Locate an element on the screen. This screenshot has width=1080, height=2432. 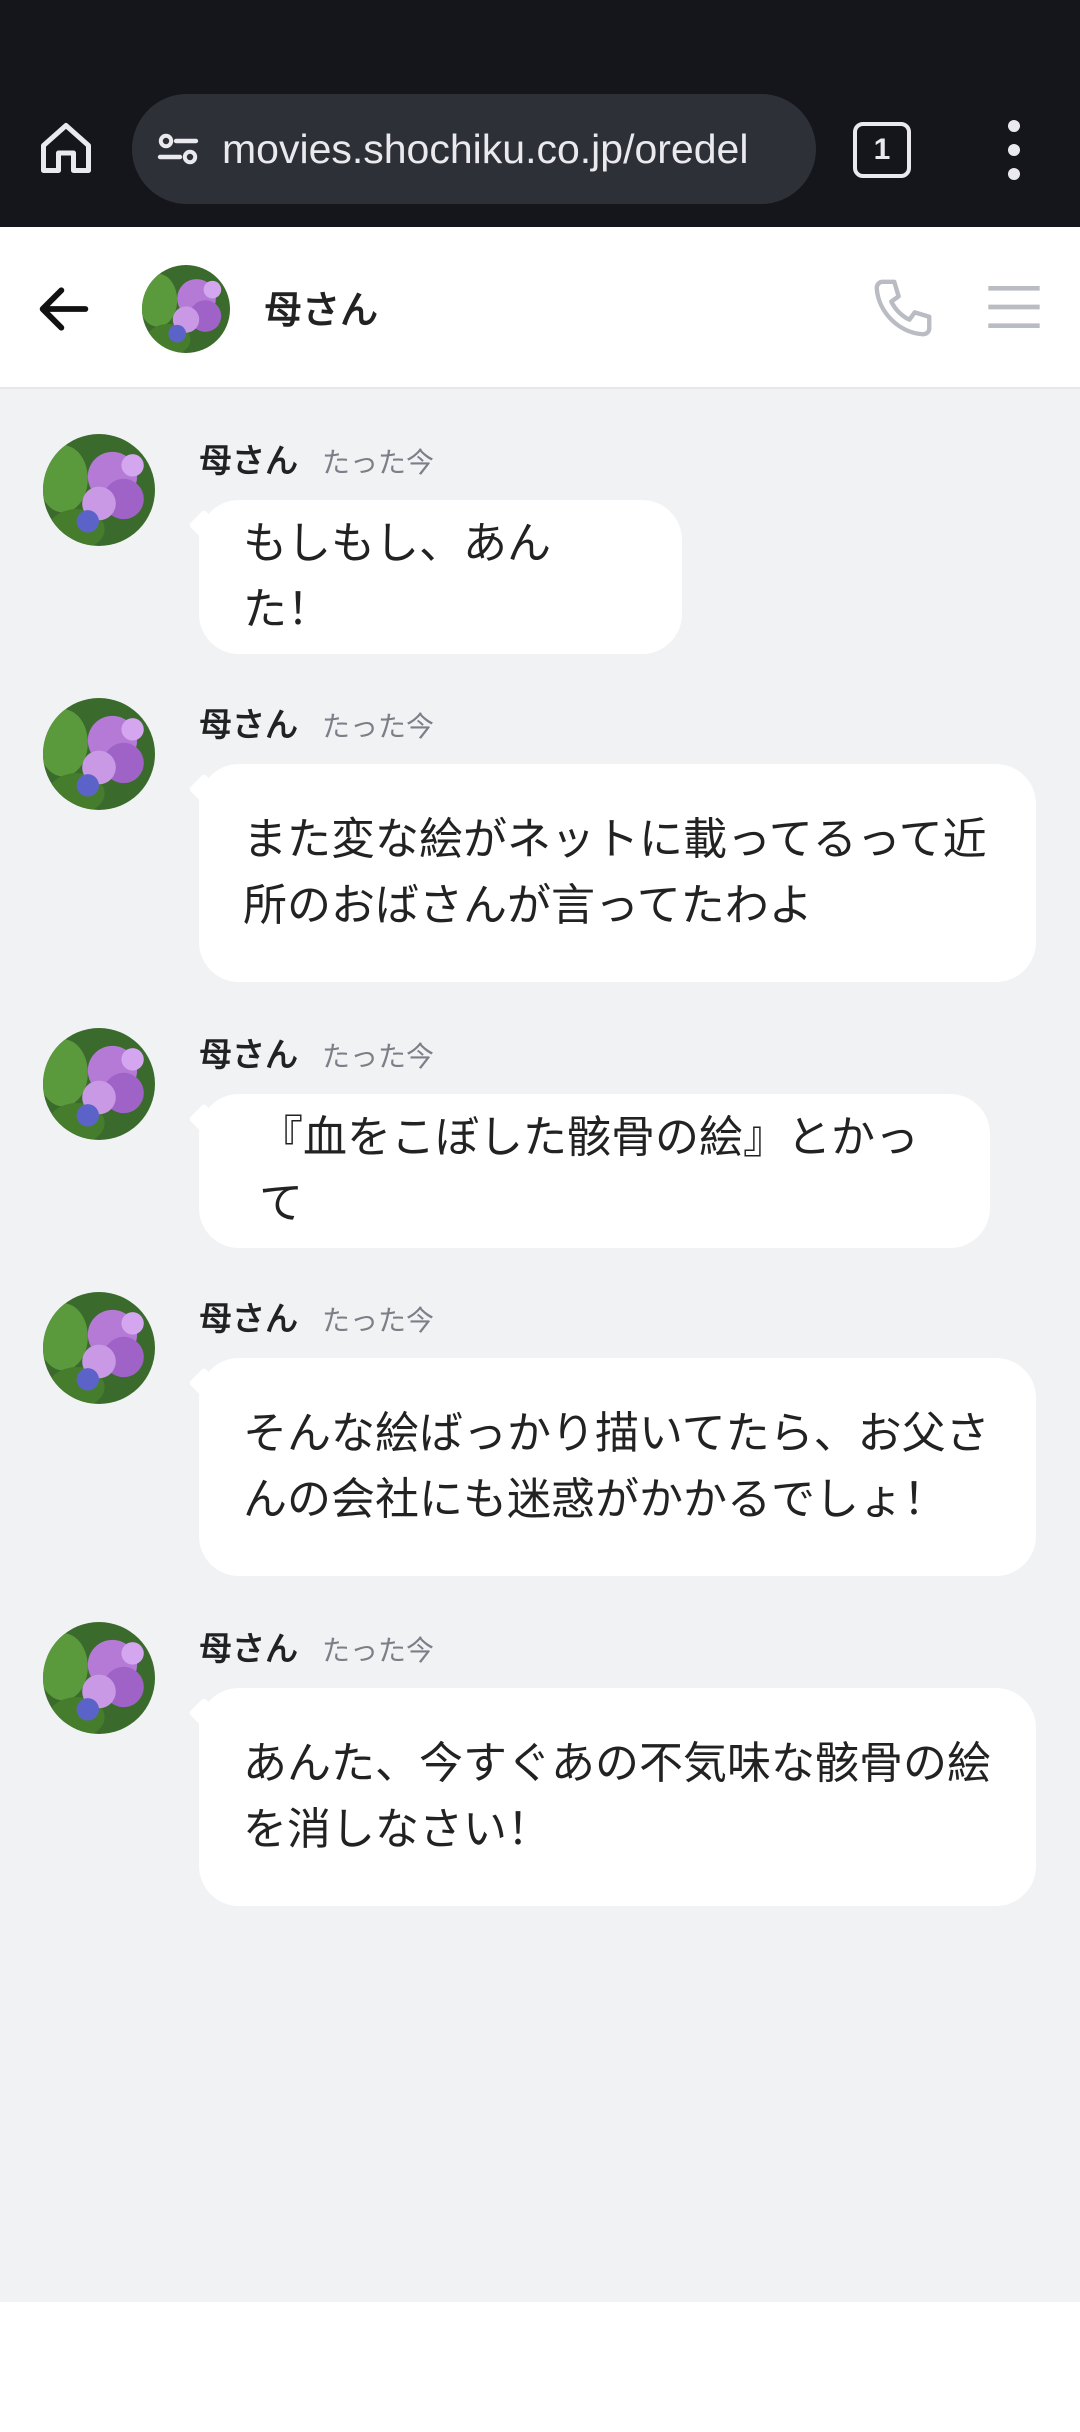
message-text: また変な絵がネットに載ってるって近 所のおばさんが言ってたわよ is located at coordinates (615, 872).